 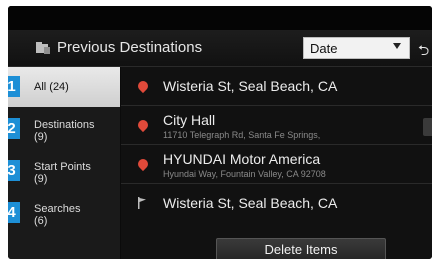 I want to click on tab-all: 1 All (24), so click(x=64, y=87).